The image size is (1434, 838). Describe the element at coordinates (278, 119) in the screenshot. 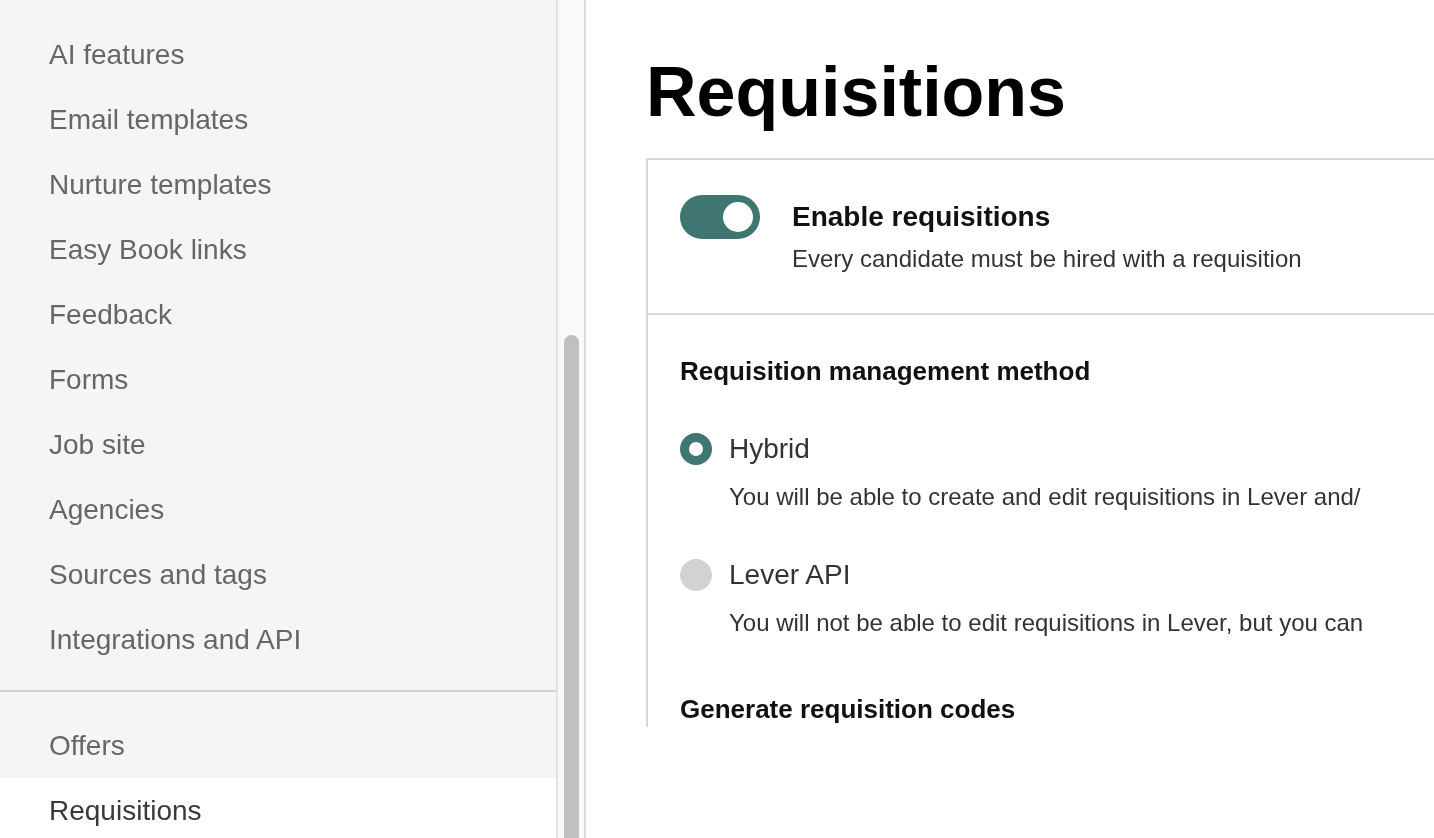

I see `sidebar-item: Email templates` at that location.